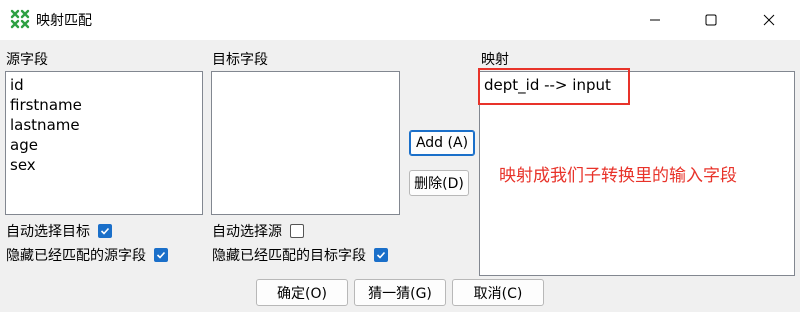 The width and height of the screenshot is (800, 312). I want to click on source-fields-list: id firstname lastname age sex, so click(104, 143).